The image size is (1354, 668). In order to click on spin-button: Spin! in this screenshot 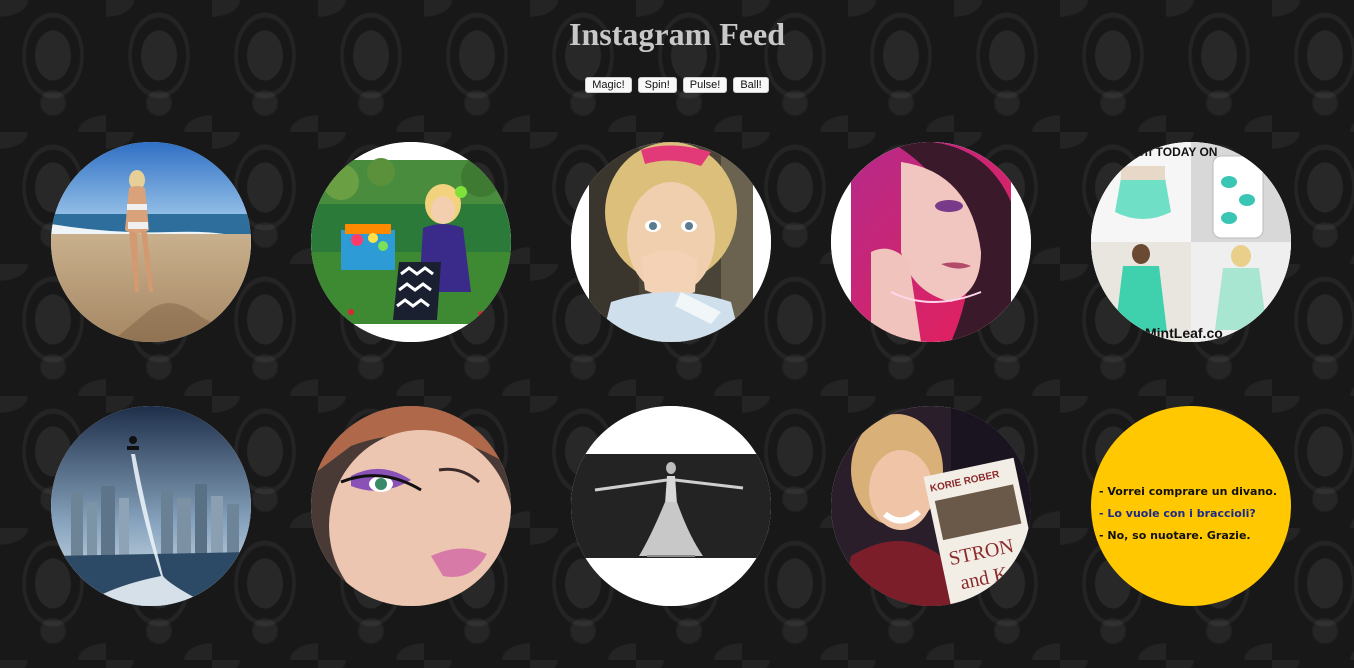, I will do `click(657, 85)`.